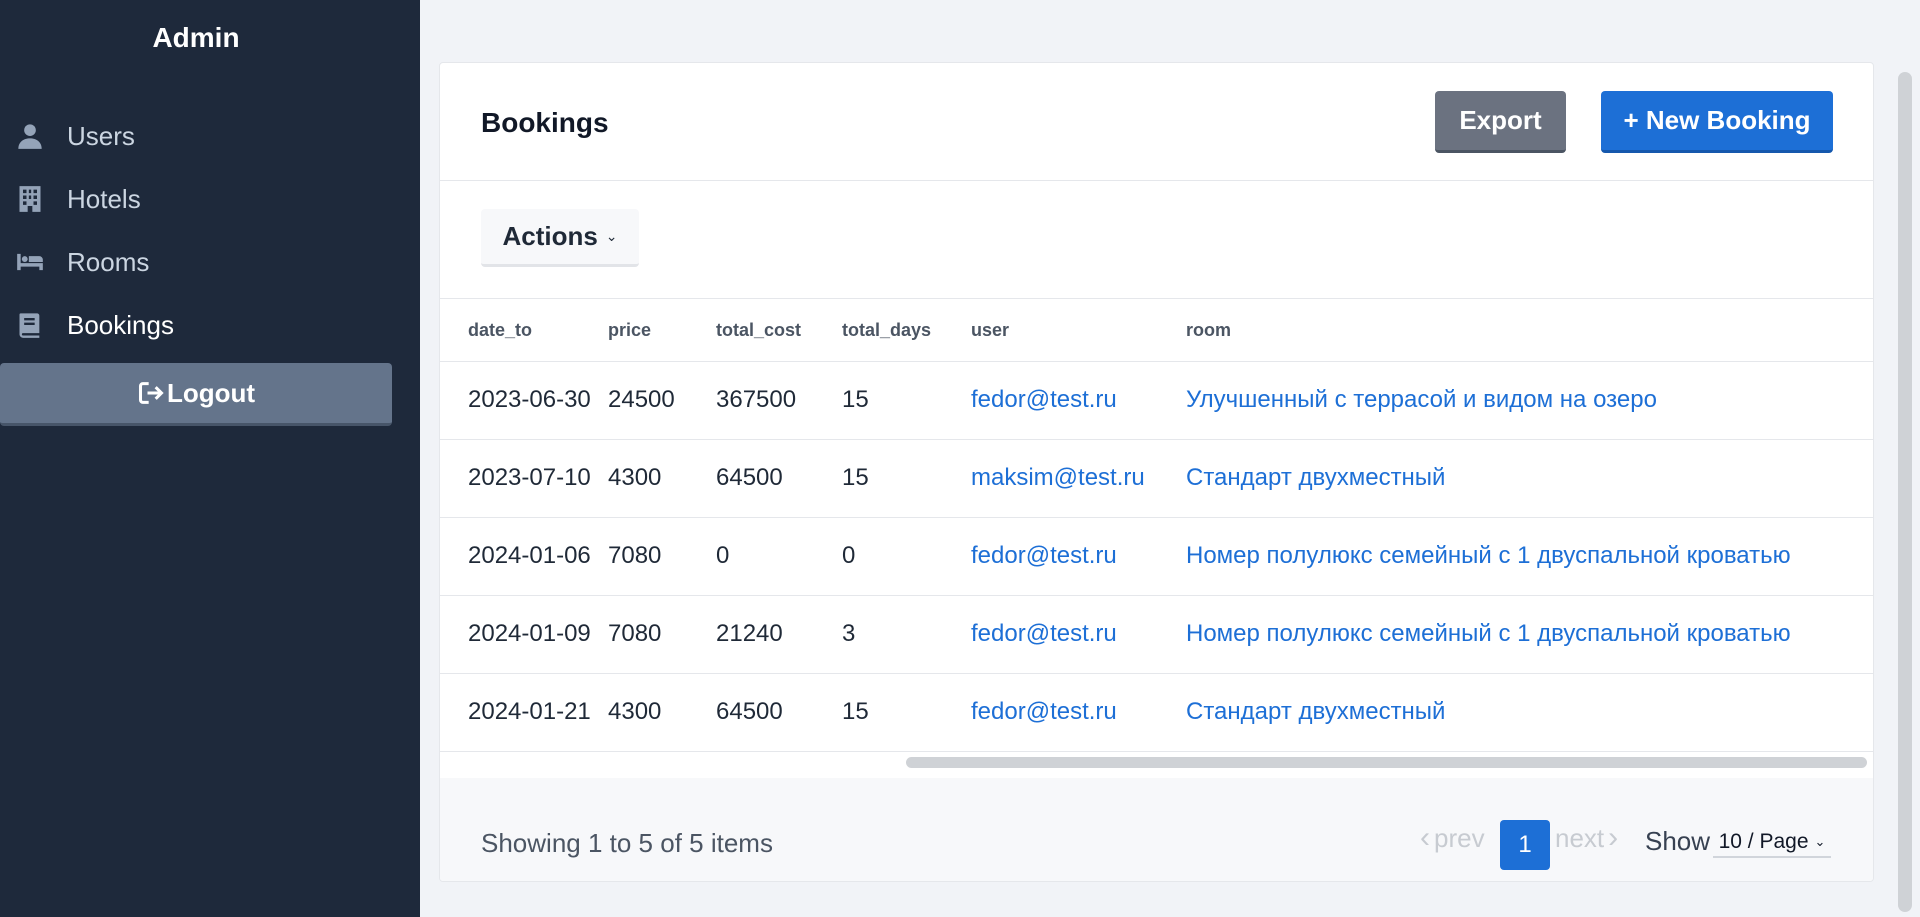  What do you see at coordinates (1525, 845) in the screenshot?
I see `page-button-current: 1` at bounding box center [1525, 845].